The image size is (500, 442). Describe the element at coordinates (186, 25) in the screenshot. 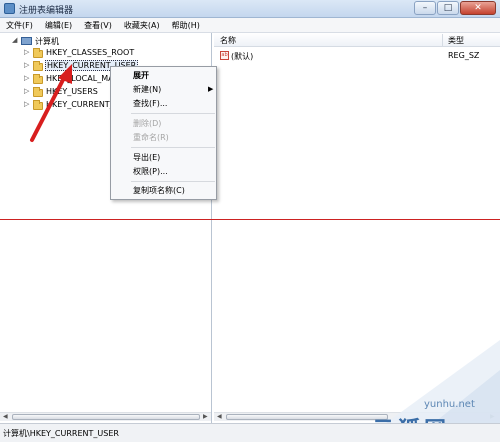

I see `menu-help: 帮助(H)` at that location.